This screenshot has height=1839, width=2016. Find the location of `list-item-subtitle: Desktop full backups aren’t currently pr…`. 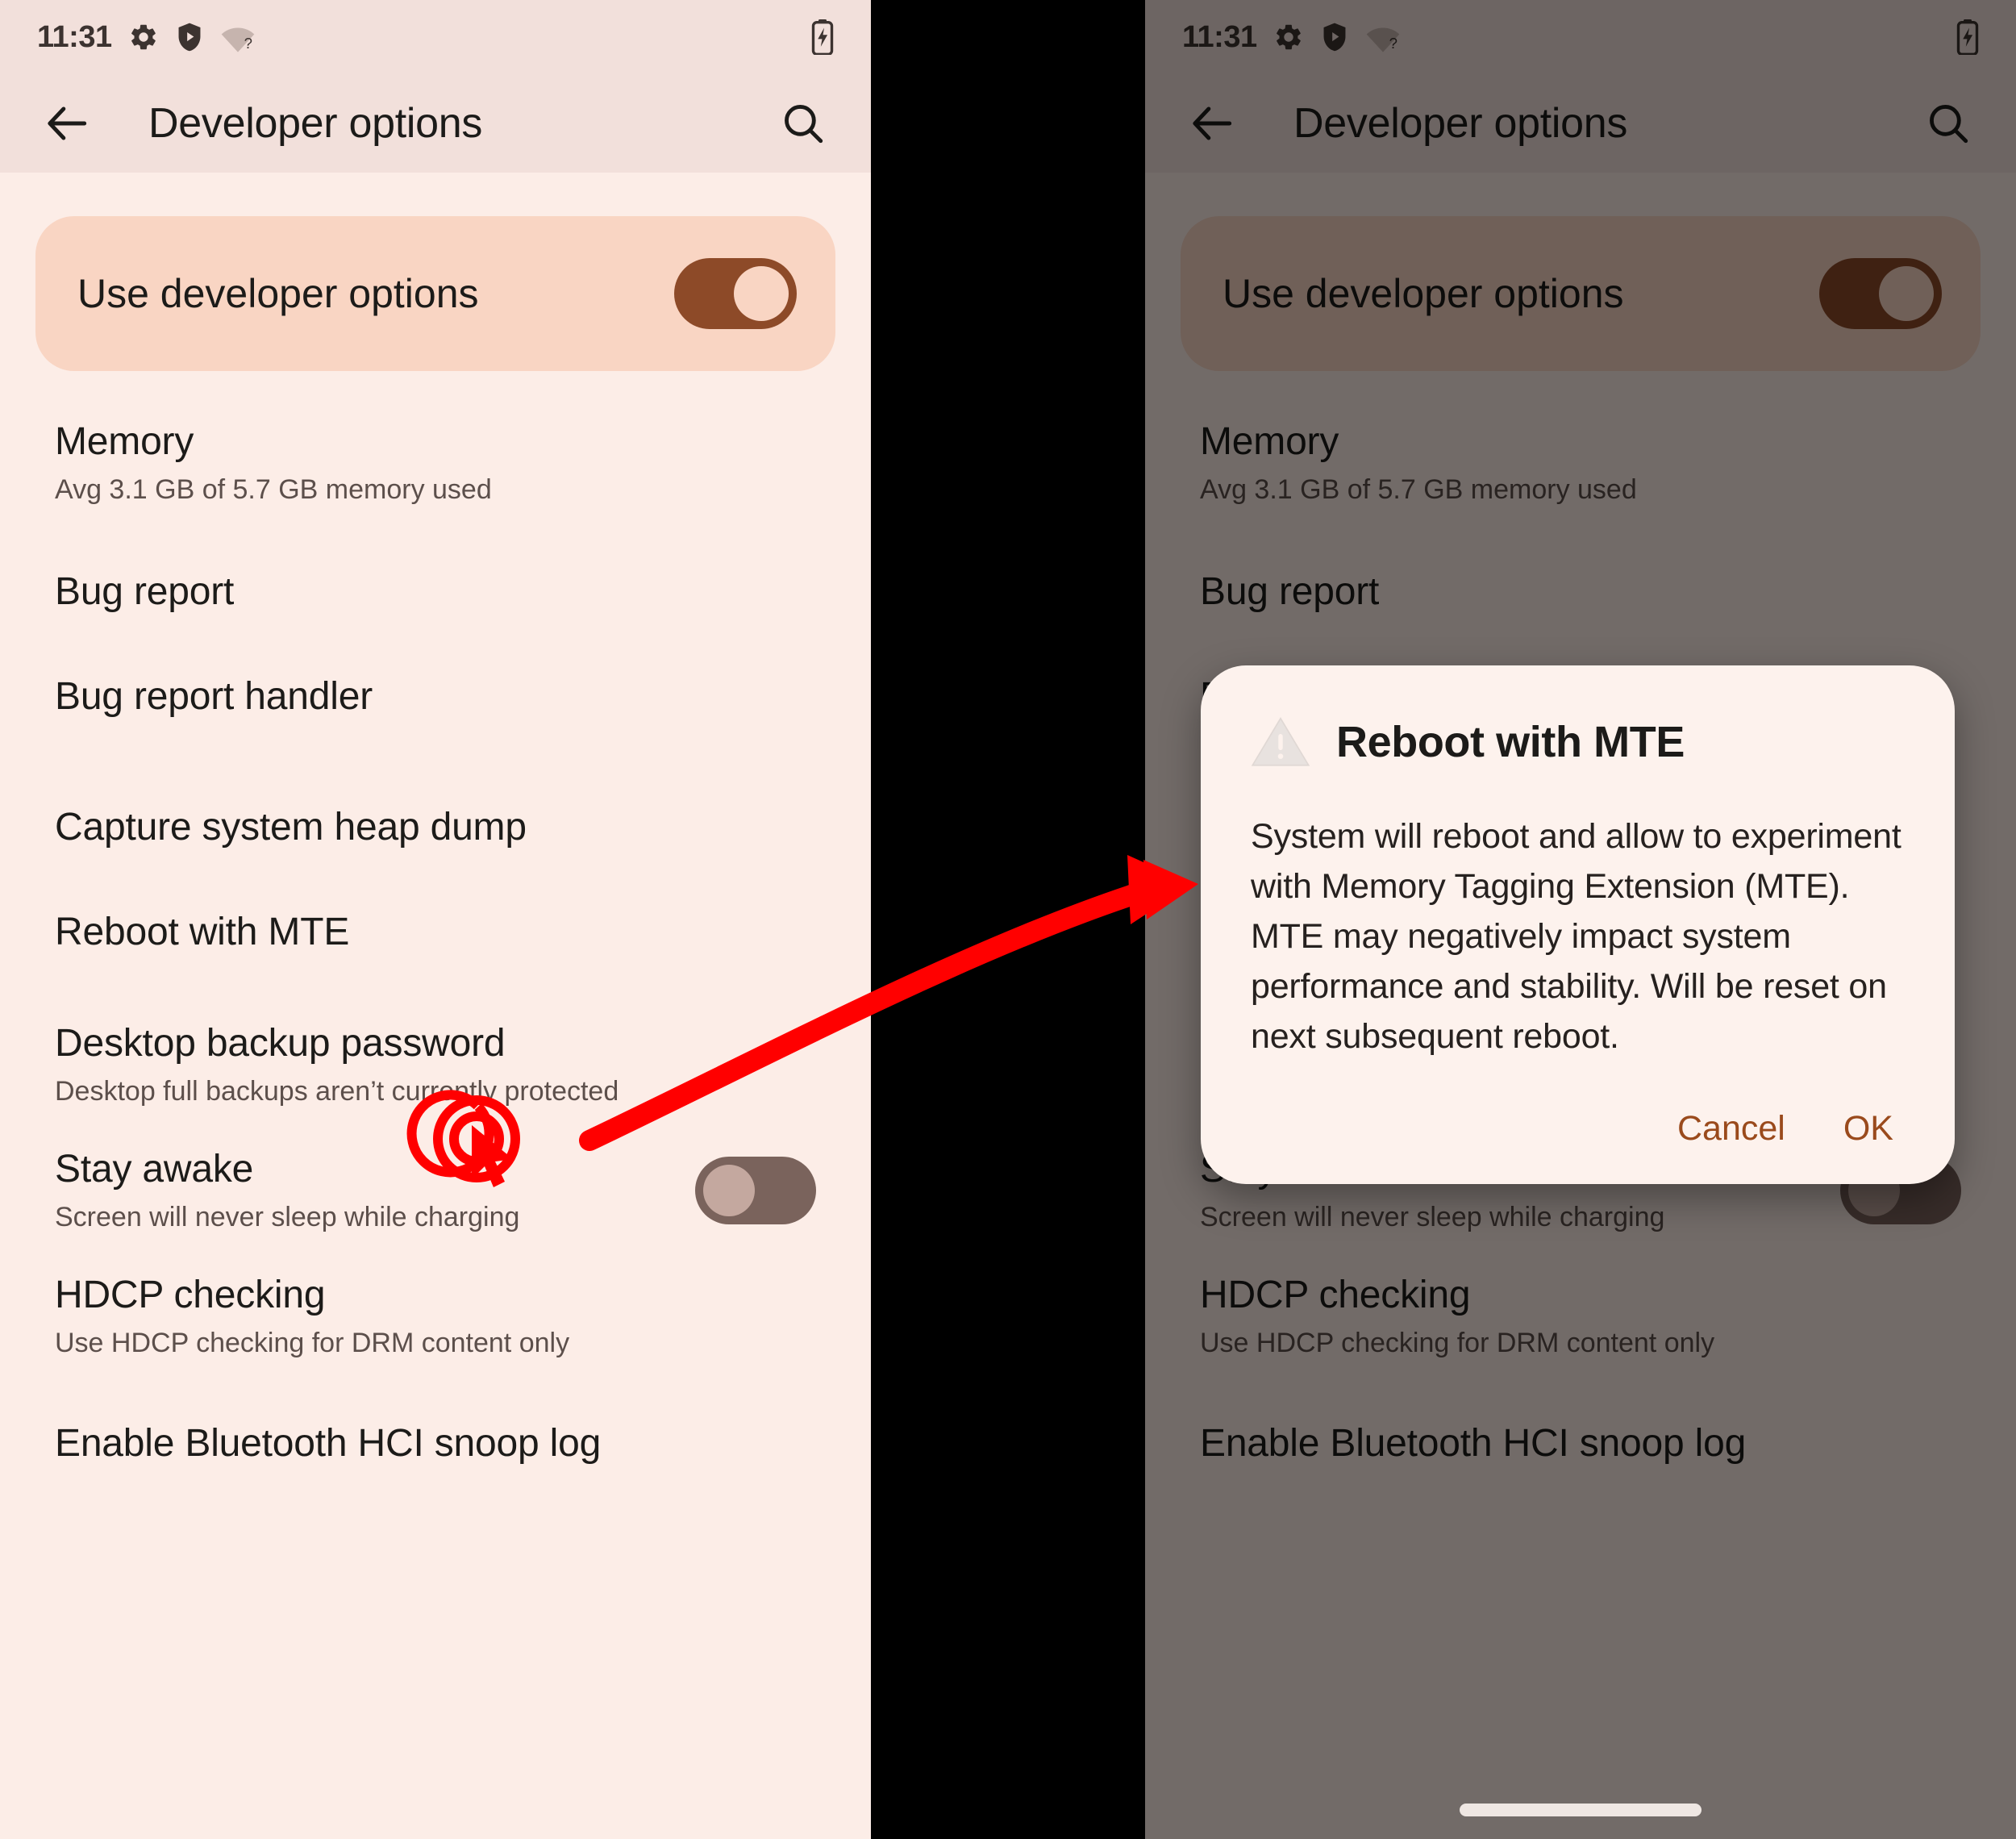

list-item-subtitle: Desktop full backups aren’t currently pr… is located at coordinates (337, 1091).